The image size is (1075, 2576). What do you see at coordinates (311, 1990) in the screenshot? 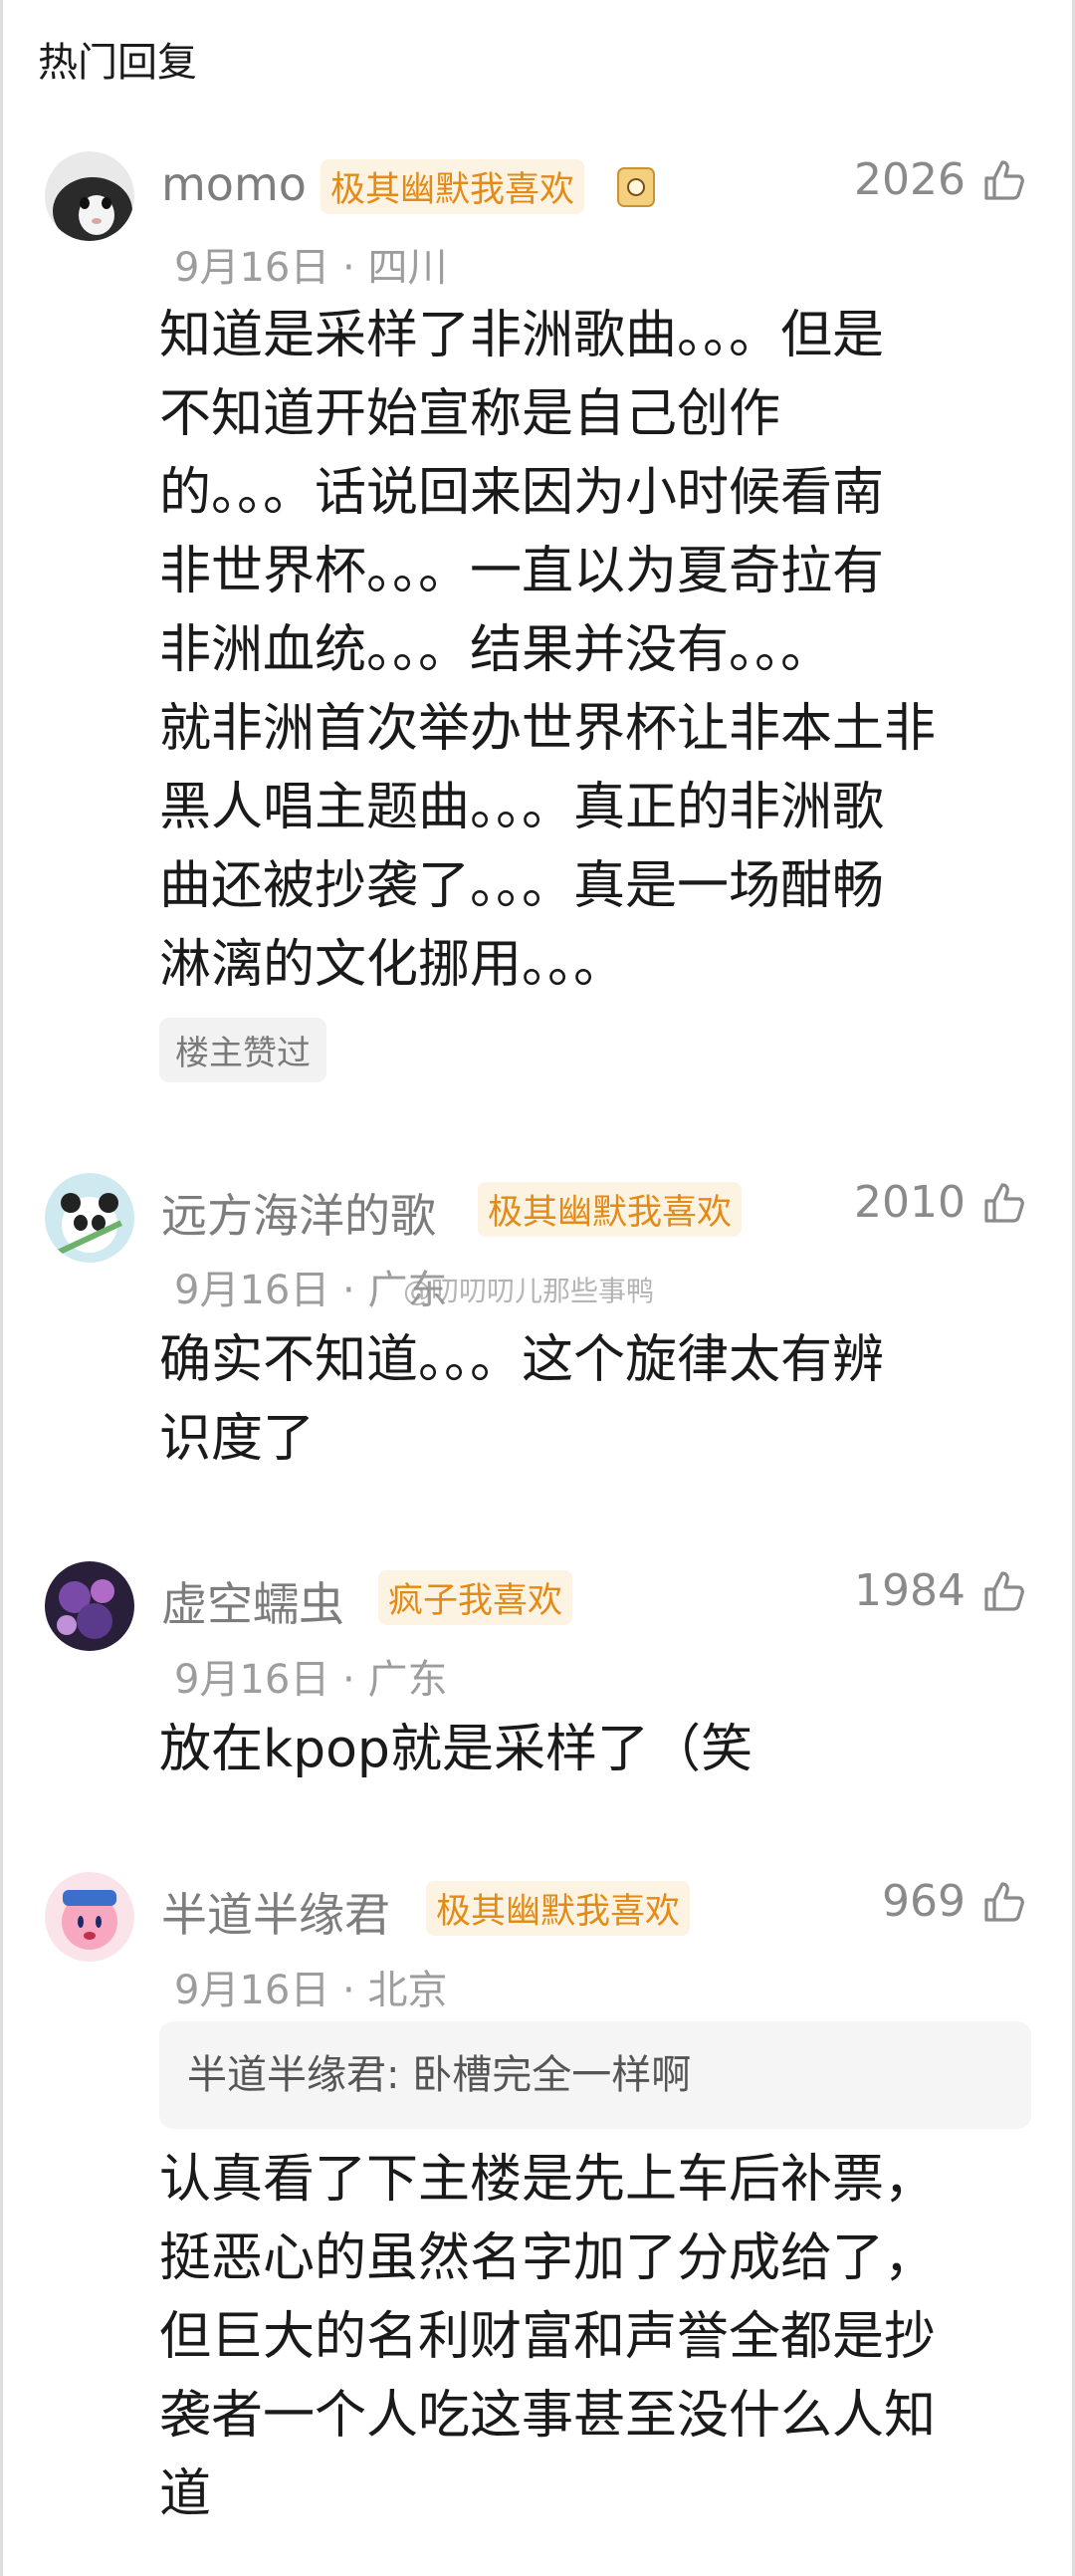
I see `date-location: 9月16日 · 北京` at bounding box center [311, 1990].